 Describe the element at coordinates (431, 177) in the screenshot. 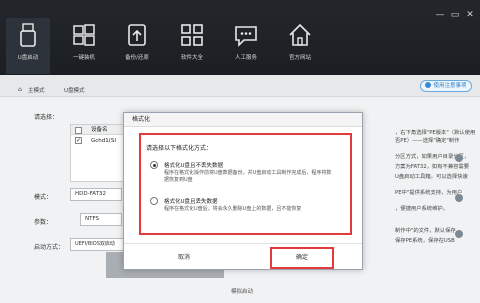

I see `note-line-5: U盘启动工具箱，可以选择快速` at that location.